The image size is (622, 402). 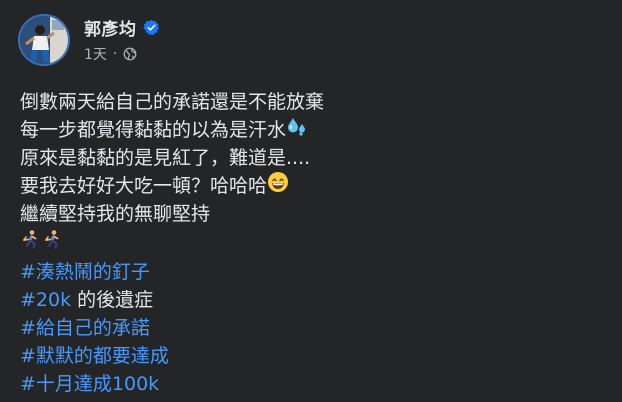 What do you see at coordinates (151, 27) in the screenshot?
I see `verified-badge-icon` at bounding box center [151, 27].